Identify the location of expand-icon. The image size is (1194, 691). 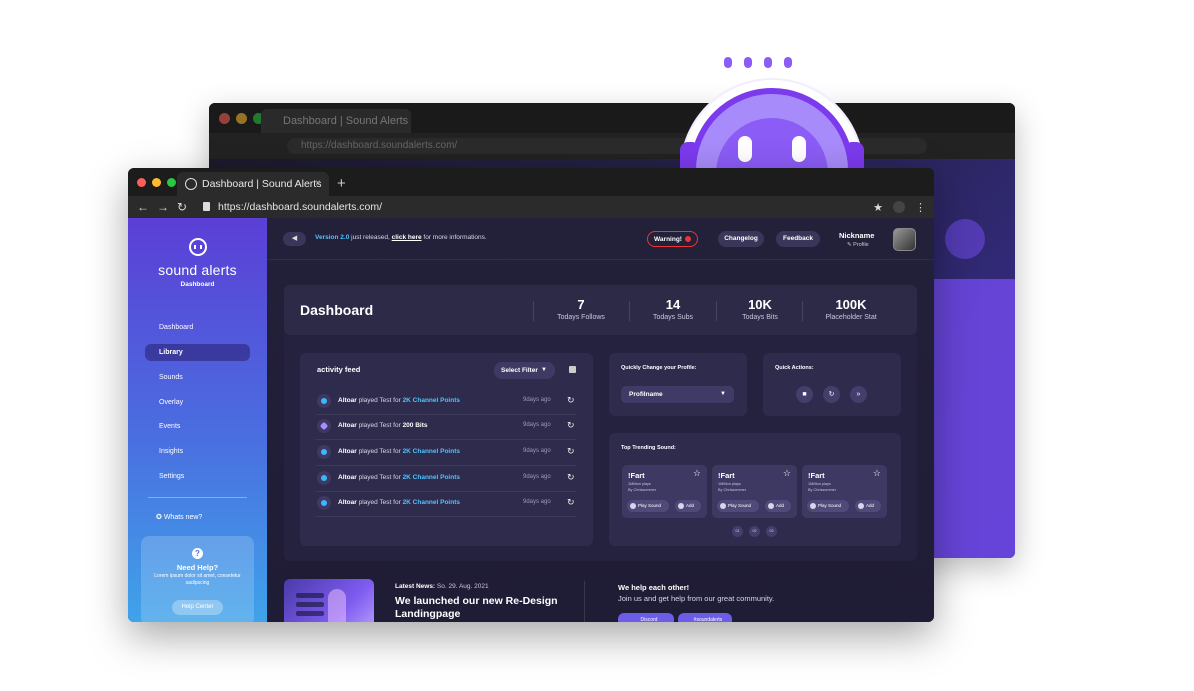
(572, 369).